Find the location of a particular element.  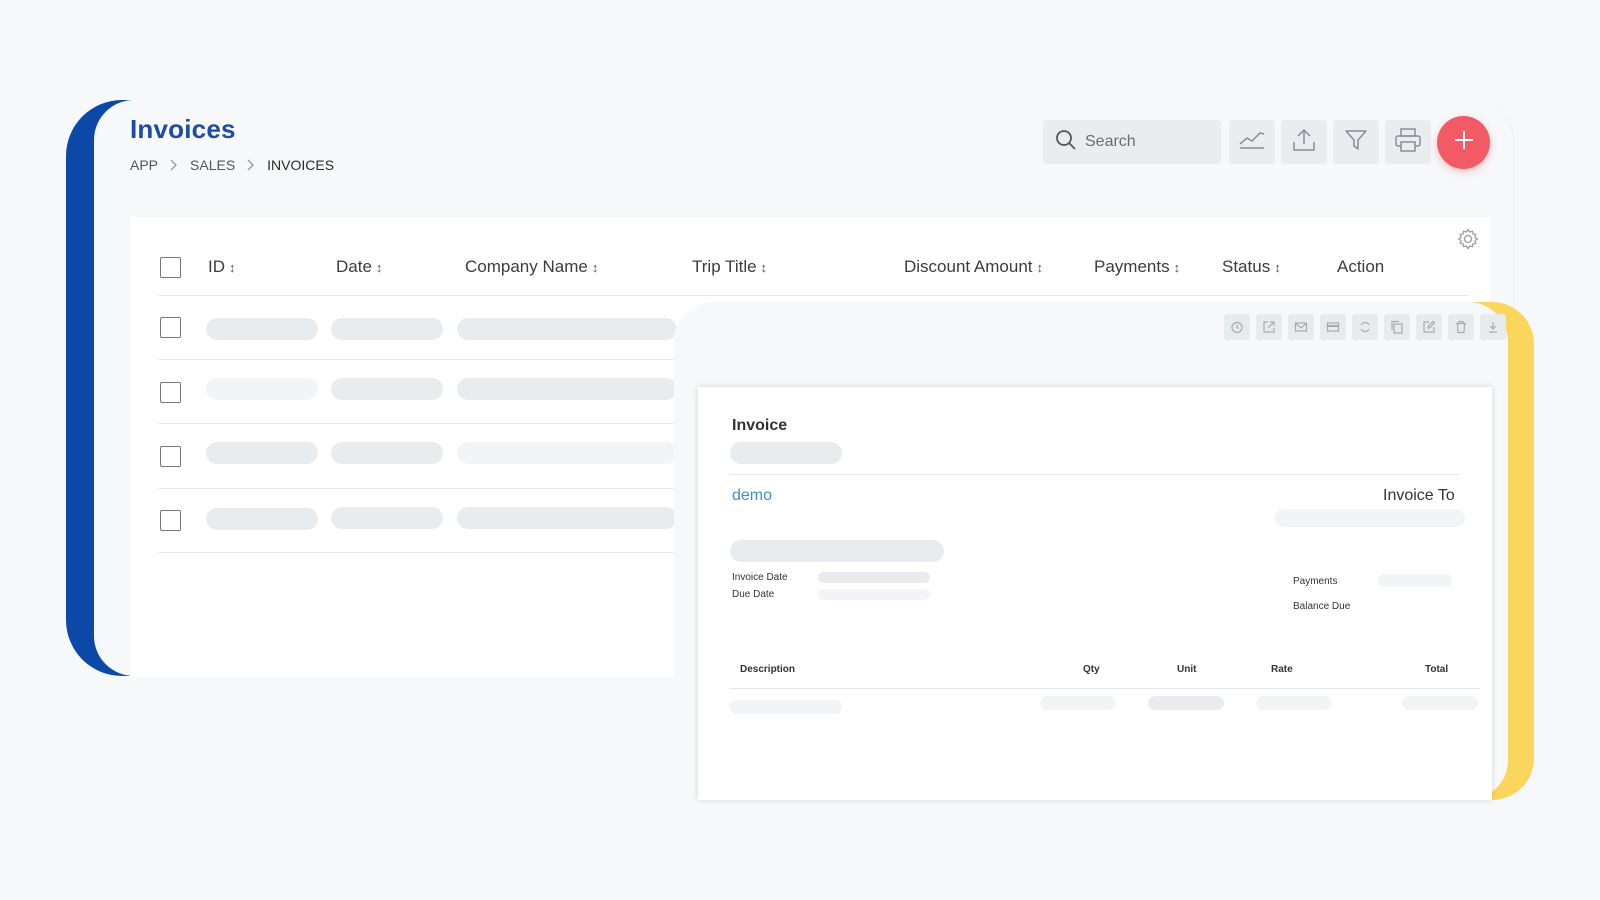

clock-icon is located at coordinates (1237, 327).